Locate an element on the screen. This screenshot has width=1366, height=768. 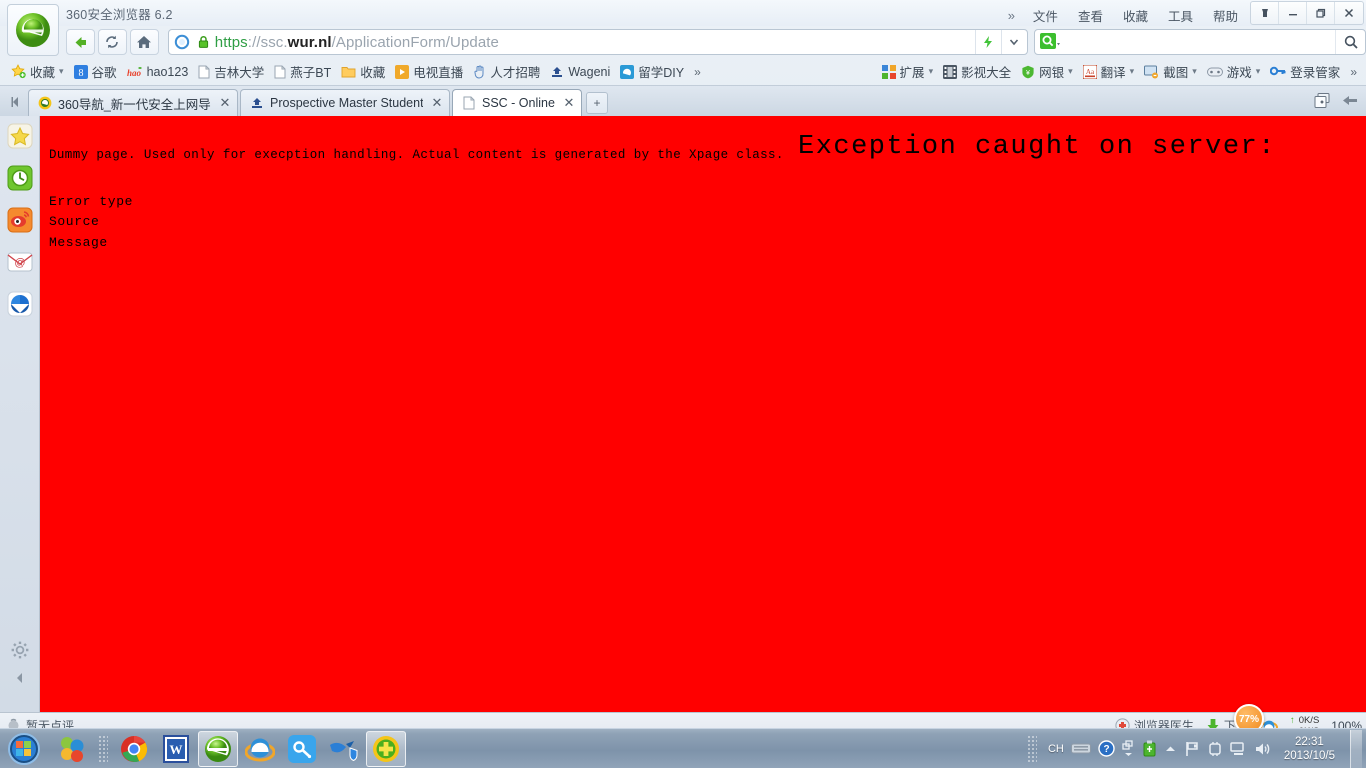
minimize-button is located at coordinates (1293, 13).